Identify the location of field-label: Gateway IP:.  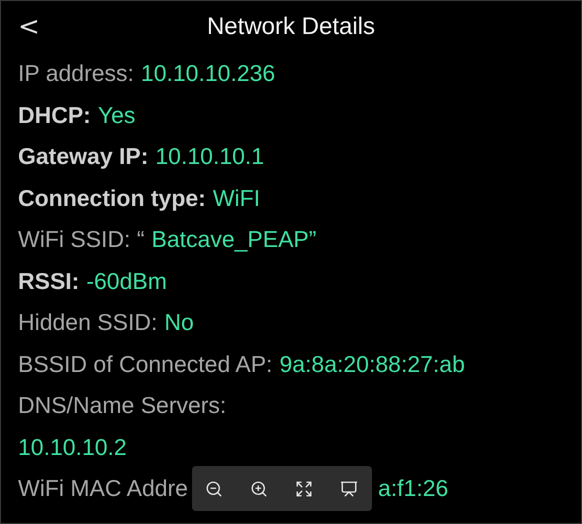
(83, 156).